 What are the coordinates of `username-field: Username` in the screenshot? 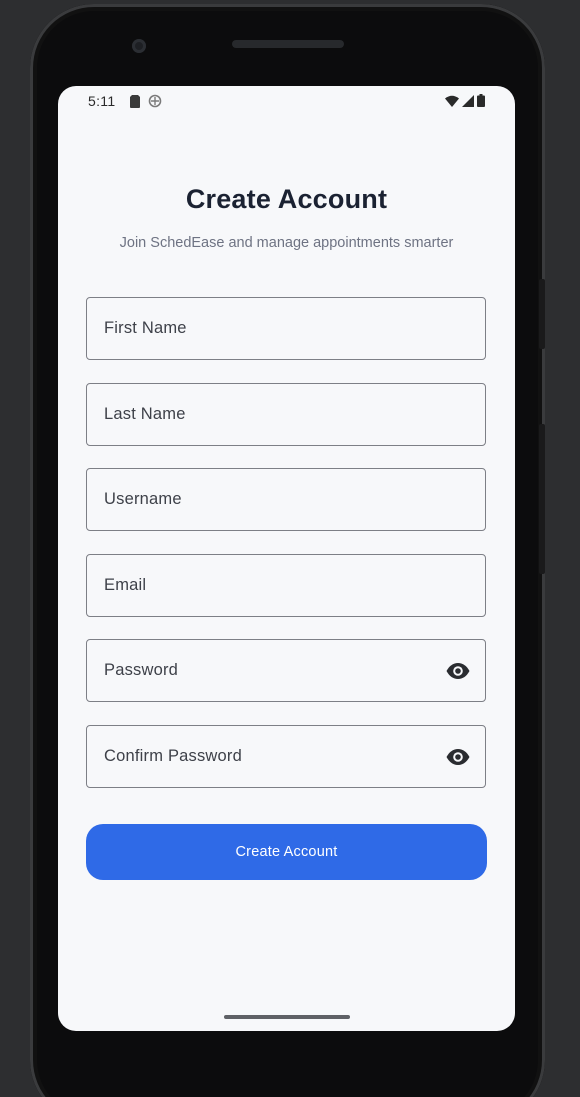 It's located at (286, 499).